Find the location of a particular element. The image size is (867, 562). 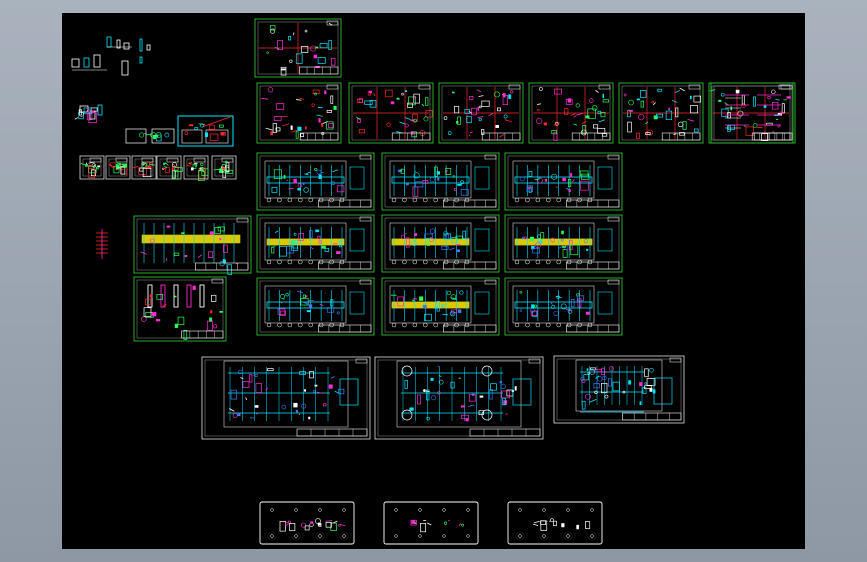

loose-parts-cluster is located at coordinates (111, 79).